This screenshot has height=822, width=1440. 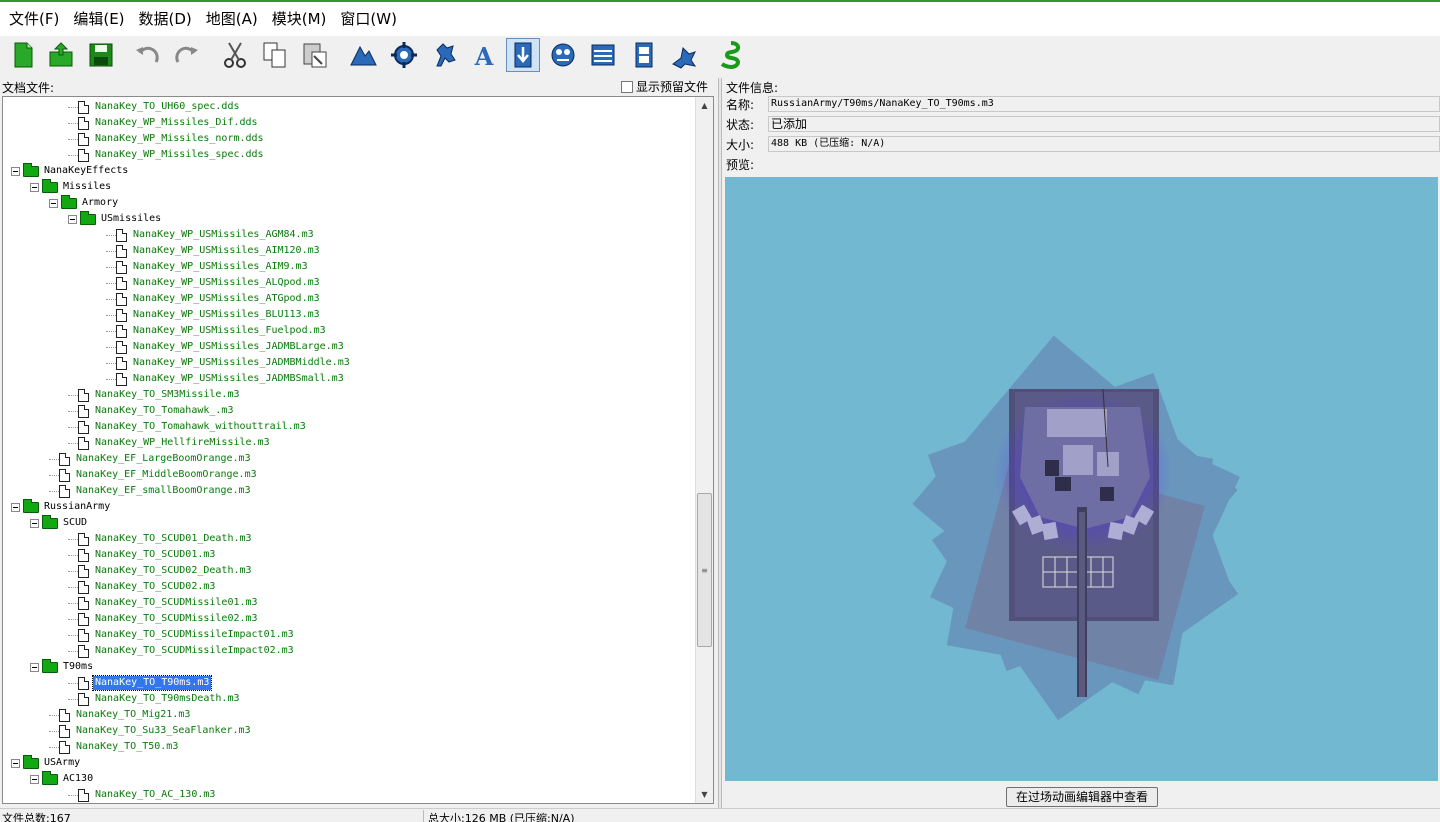 What do you see at coordinates (182, 651) in the screenshot?
I see `tree-file: NanaKey_TO_SCUDMissileImpact02.m3` at bounding box center [182, 651].